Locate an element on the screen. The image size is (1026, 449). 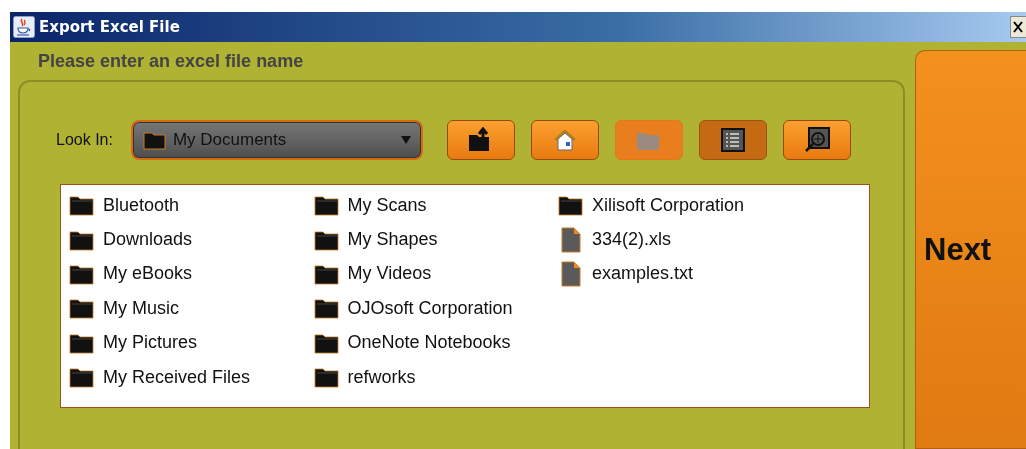
list-view-button is located at coordinates (732, 140).